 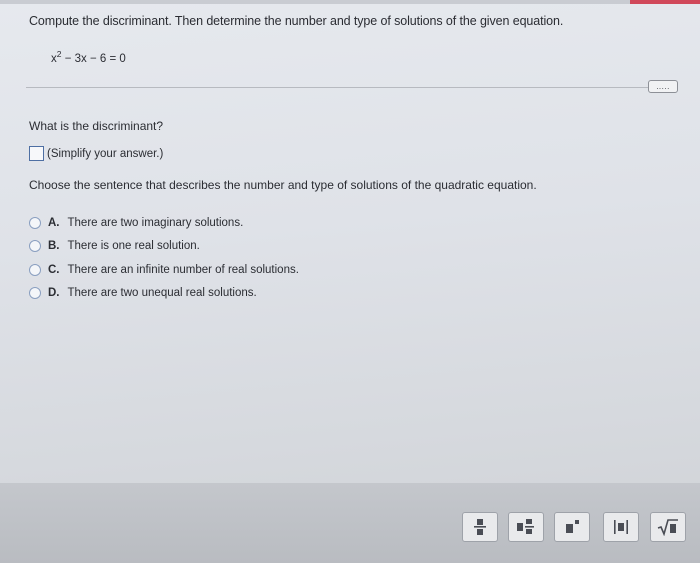 I want to click on absolute-value-icon, so click(x=621, y=527).